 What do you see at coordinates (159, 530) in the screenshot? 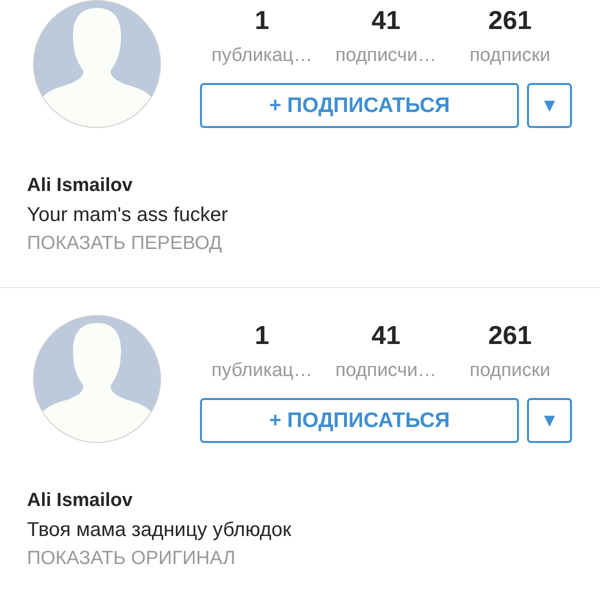
I see `profile-bio: Твоя мама задницу ублюдок` at bounding box center [159, 530].